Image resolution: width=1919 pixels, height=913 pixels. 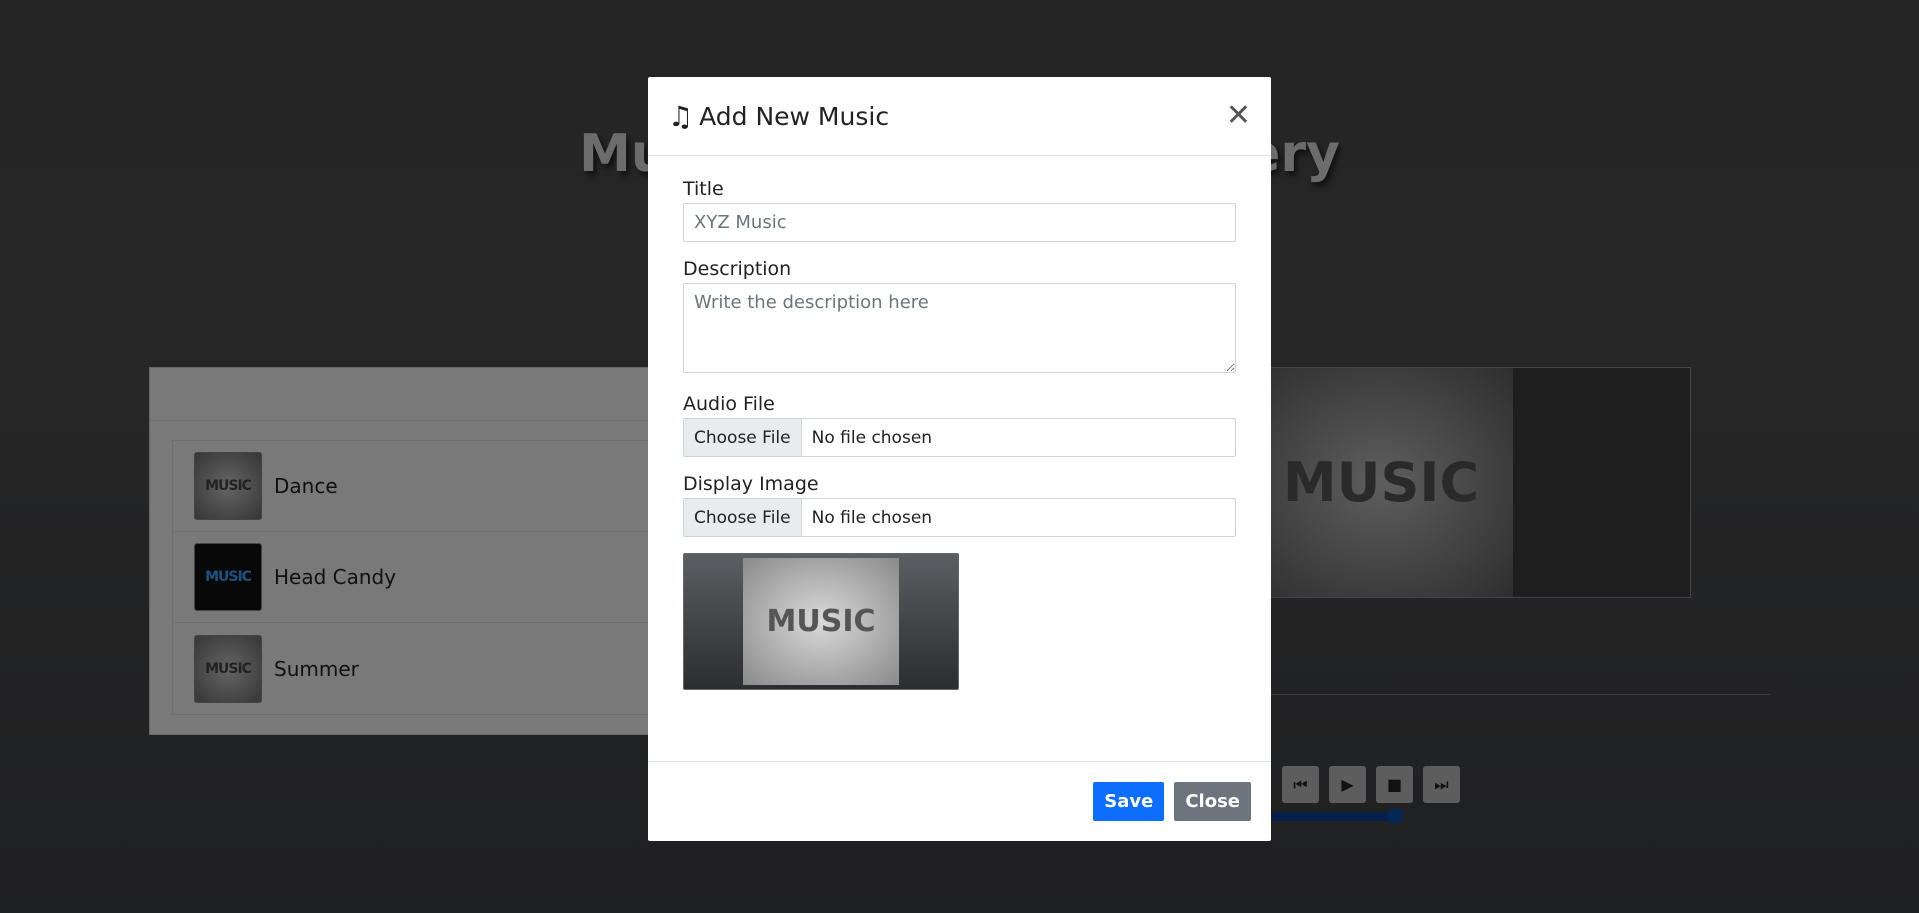 I want to click on save-button: Save, so click(x=1129, y=801).